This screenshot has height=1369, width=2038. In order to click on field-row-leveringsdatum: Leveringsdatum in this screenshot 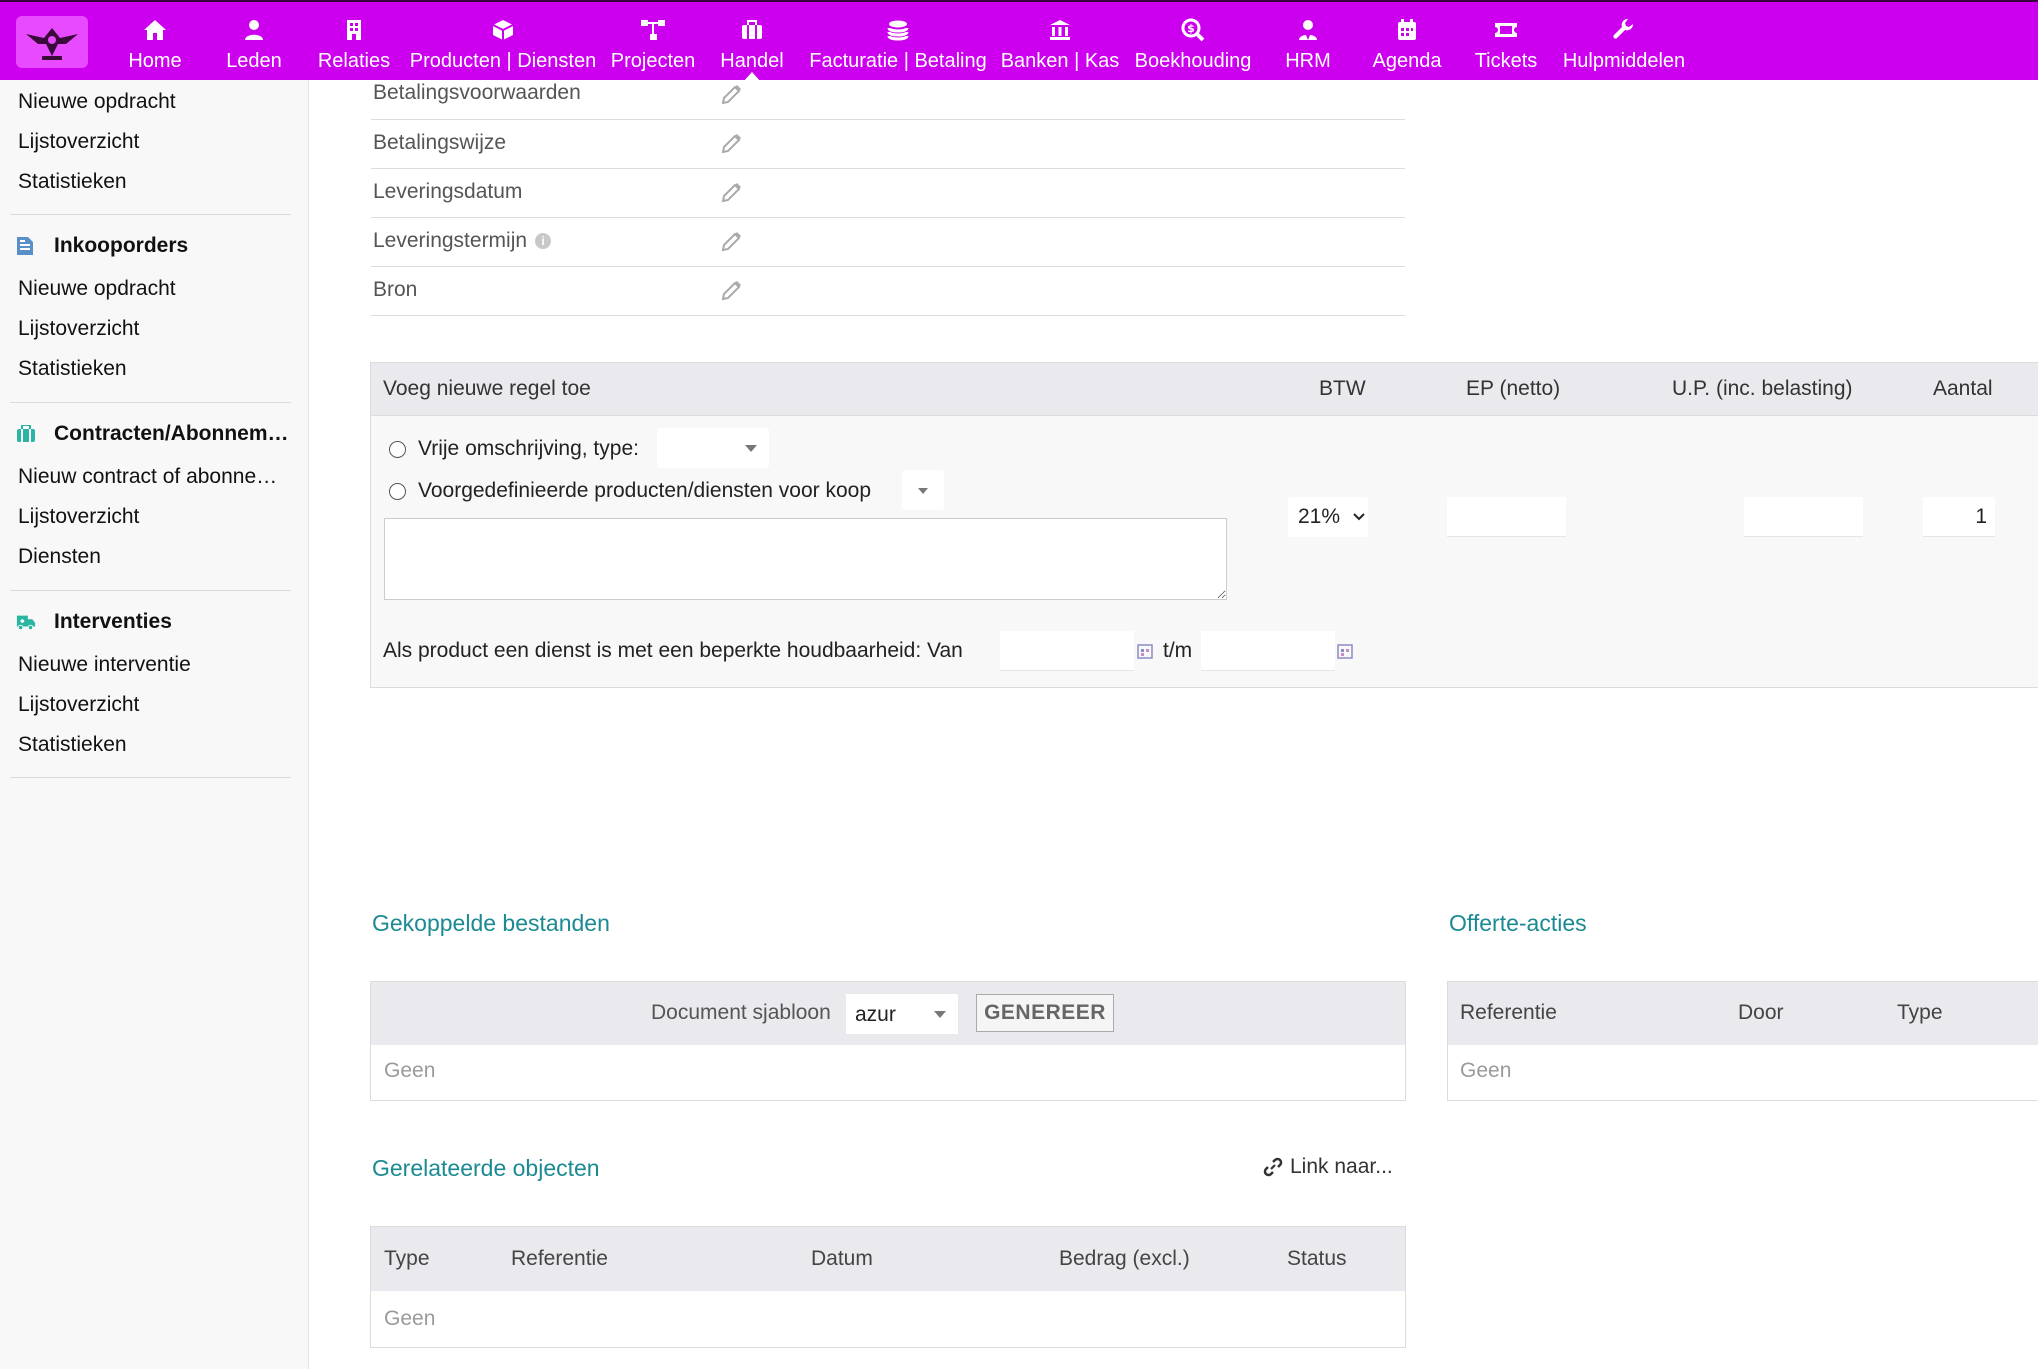, I will do `click(888, 193)`.